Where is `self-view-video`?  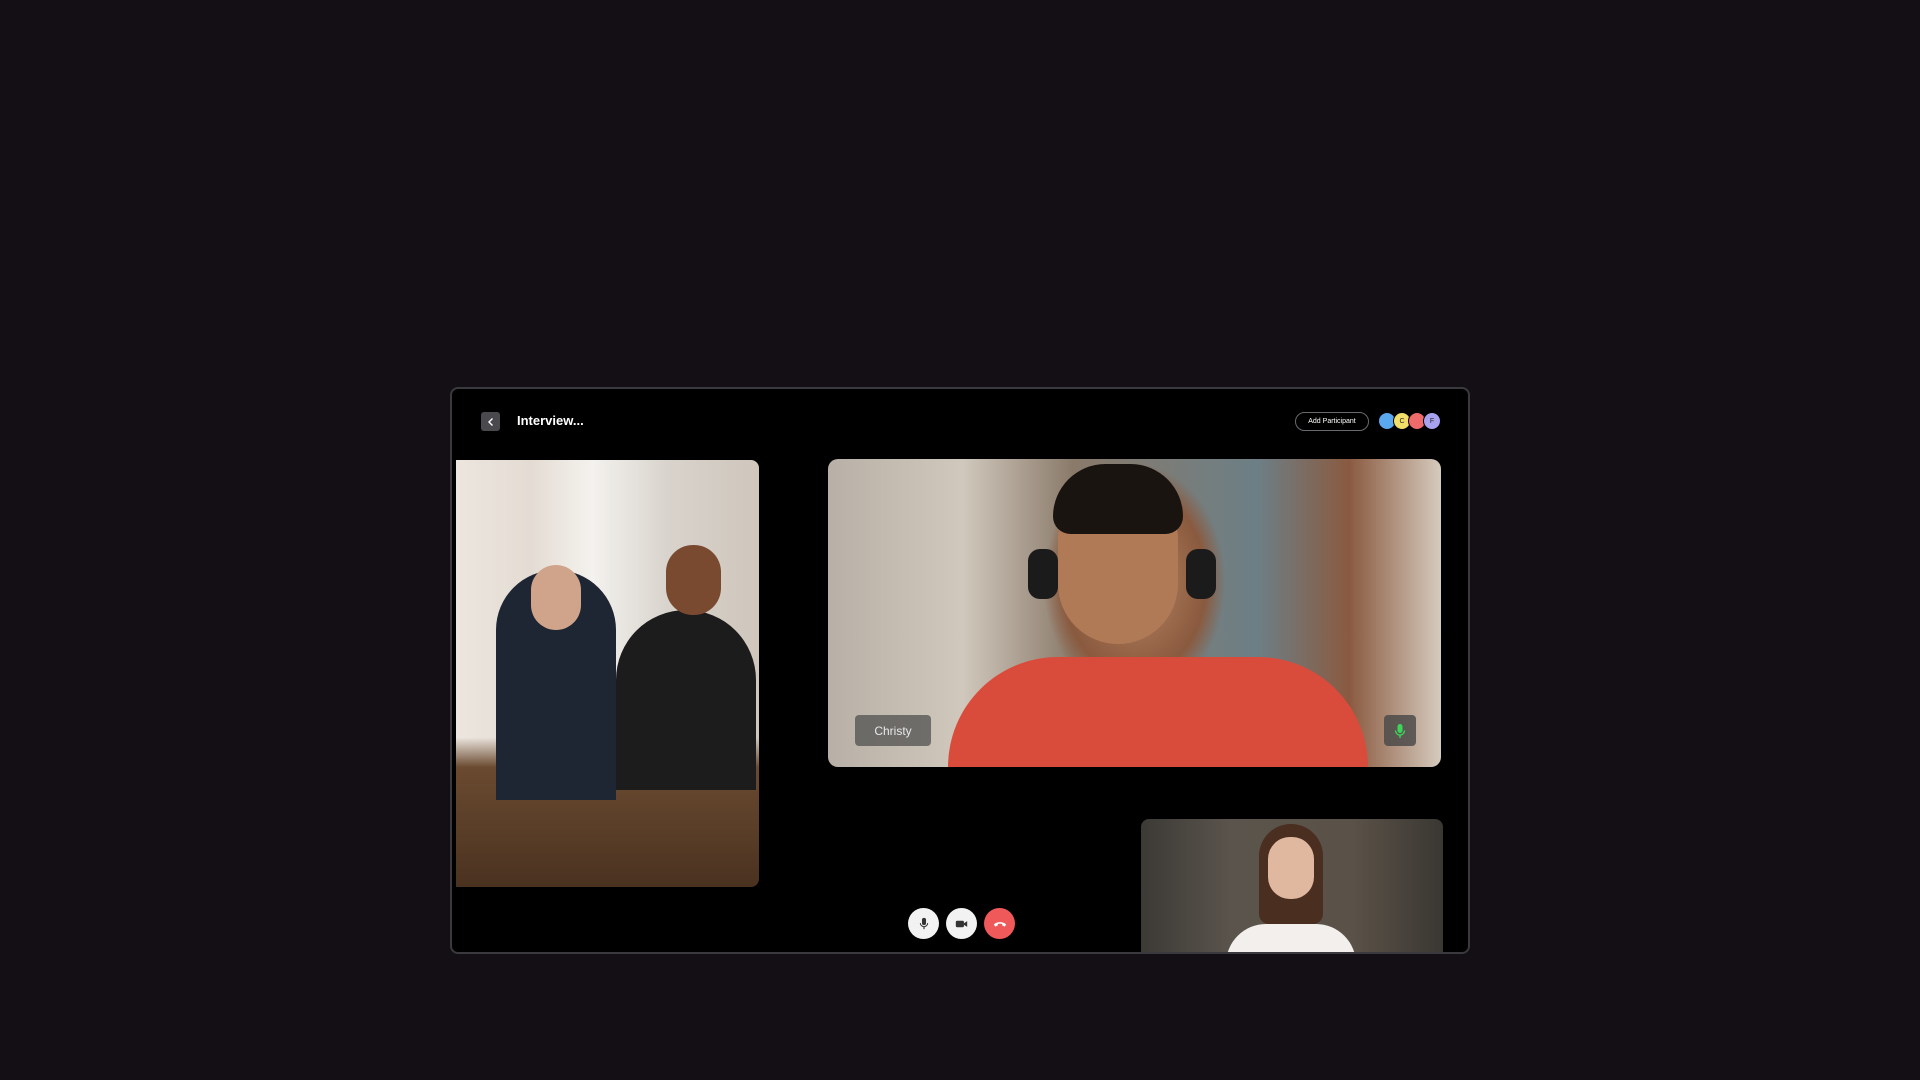 self-view-video is located at coordinates (1292, 885).